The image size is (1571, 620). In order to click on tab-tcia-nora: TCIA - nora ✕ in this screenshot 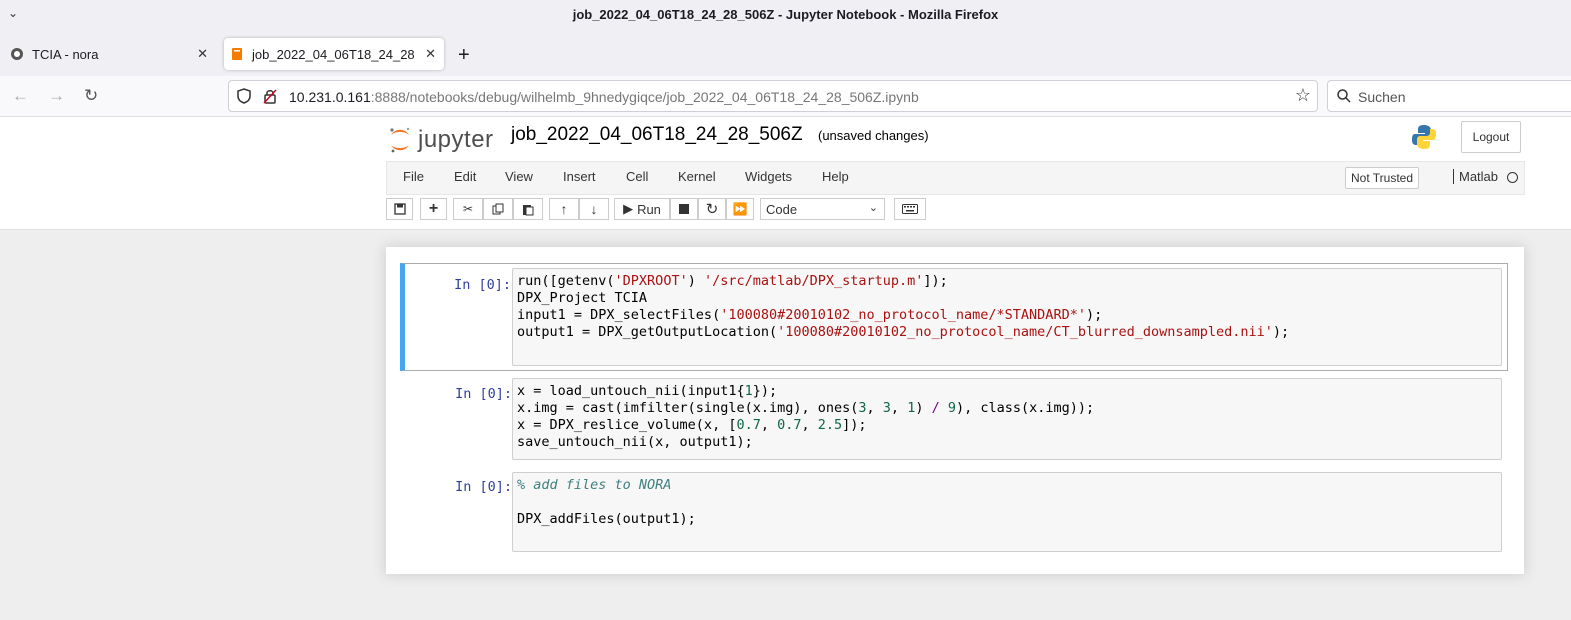, I will do `click(110, 54)`.